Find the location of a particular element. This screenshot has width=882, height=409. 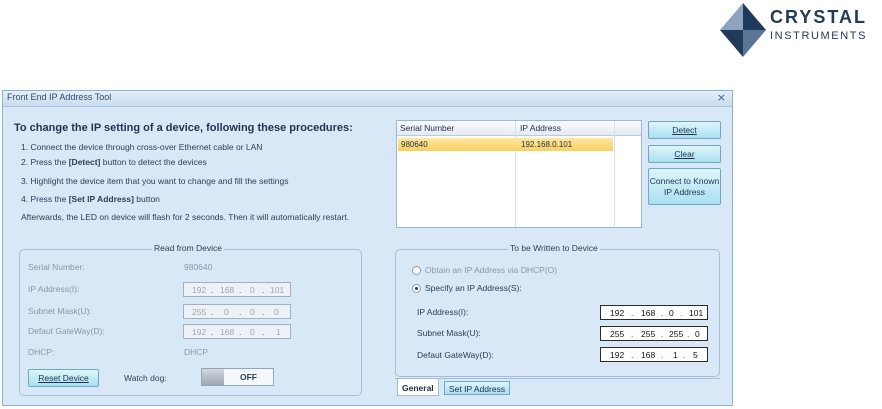

write-gateway-label: Defaut GateWay(D): is located at coordinates (455, 355).